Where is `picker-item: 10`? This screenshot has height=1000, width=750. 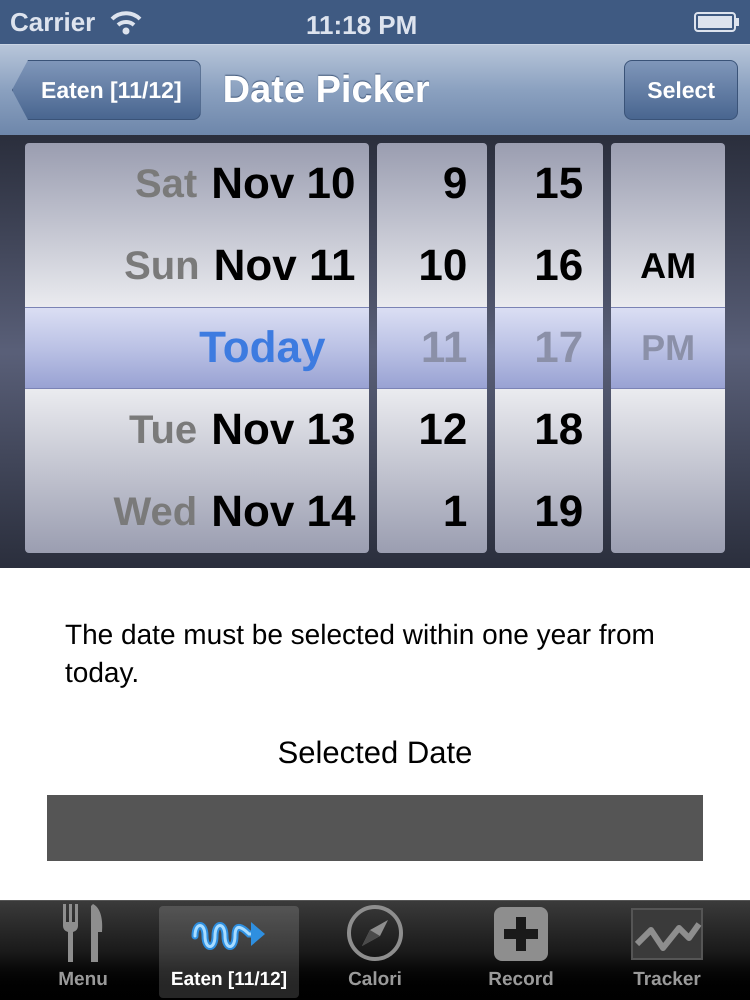 picker-item: 10 is located at coordinates (443, 266).